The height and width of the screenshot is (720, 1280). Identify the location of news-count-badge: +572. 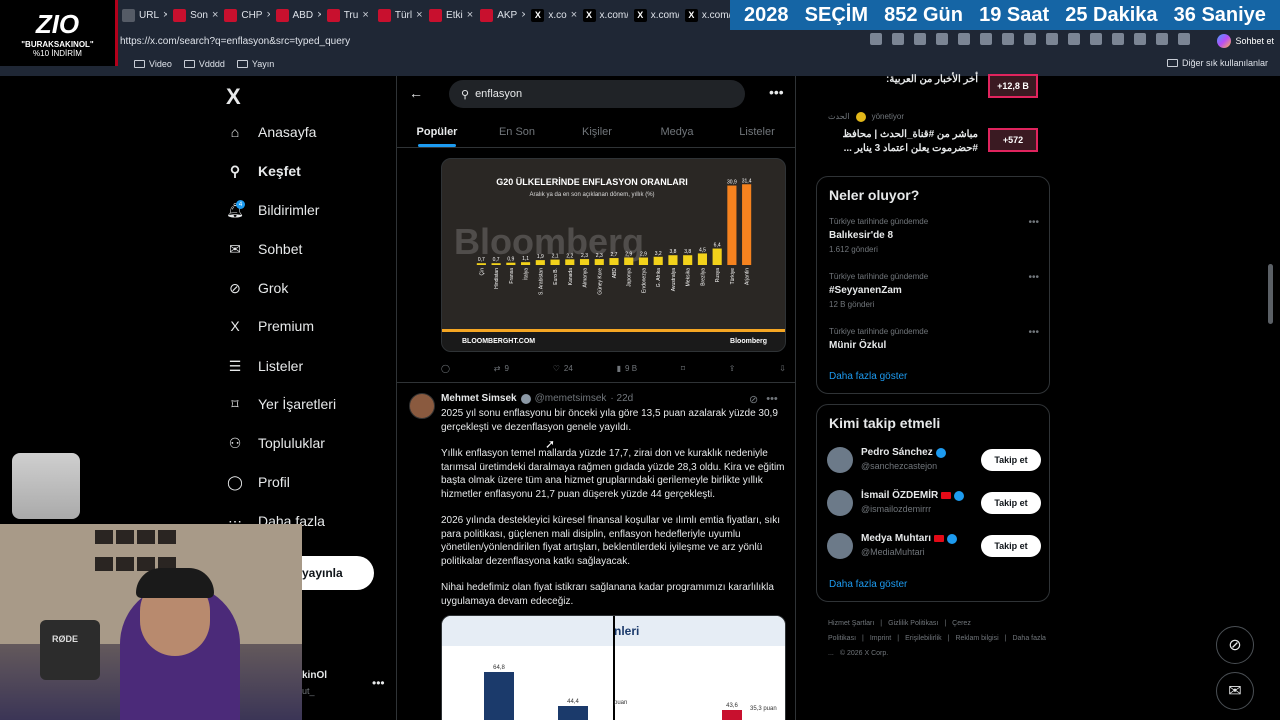
(1013, 140).